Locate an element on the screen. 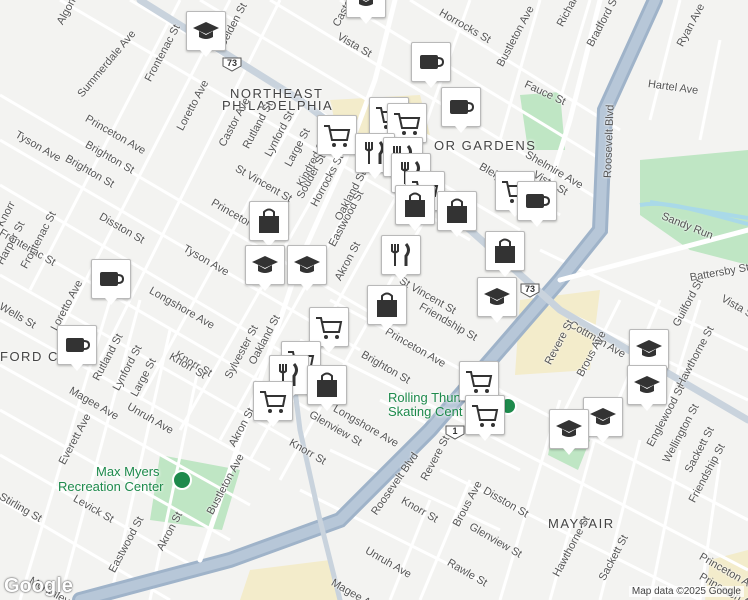 The height and width of the screenshot is (600, 748). route-number: 1 is located at coordinates (455, 431).